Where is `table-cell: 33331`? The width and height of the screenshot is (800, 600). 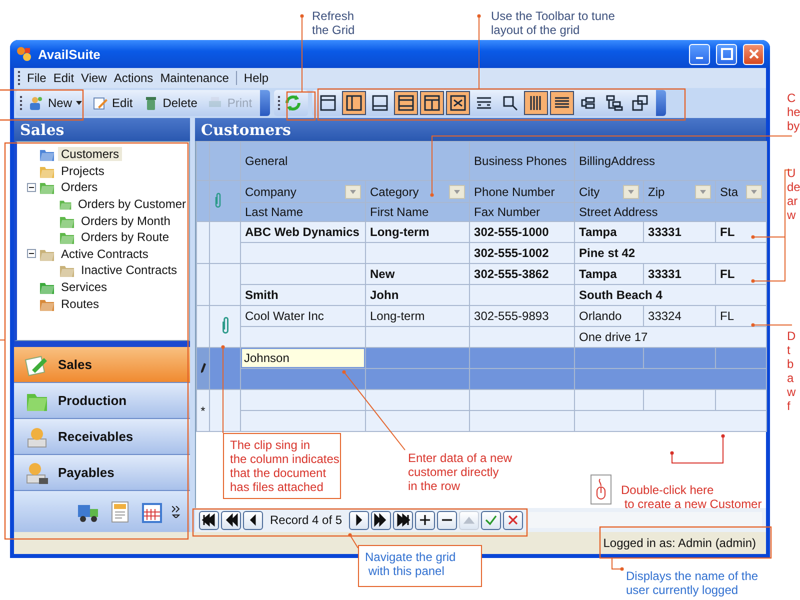 table-cell: 33331 is located at coordinates (680, 274).